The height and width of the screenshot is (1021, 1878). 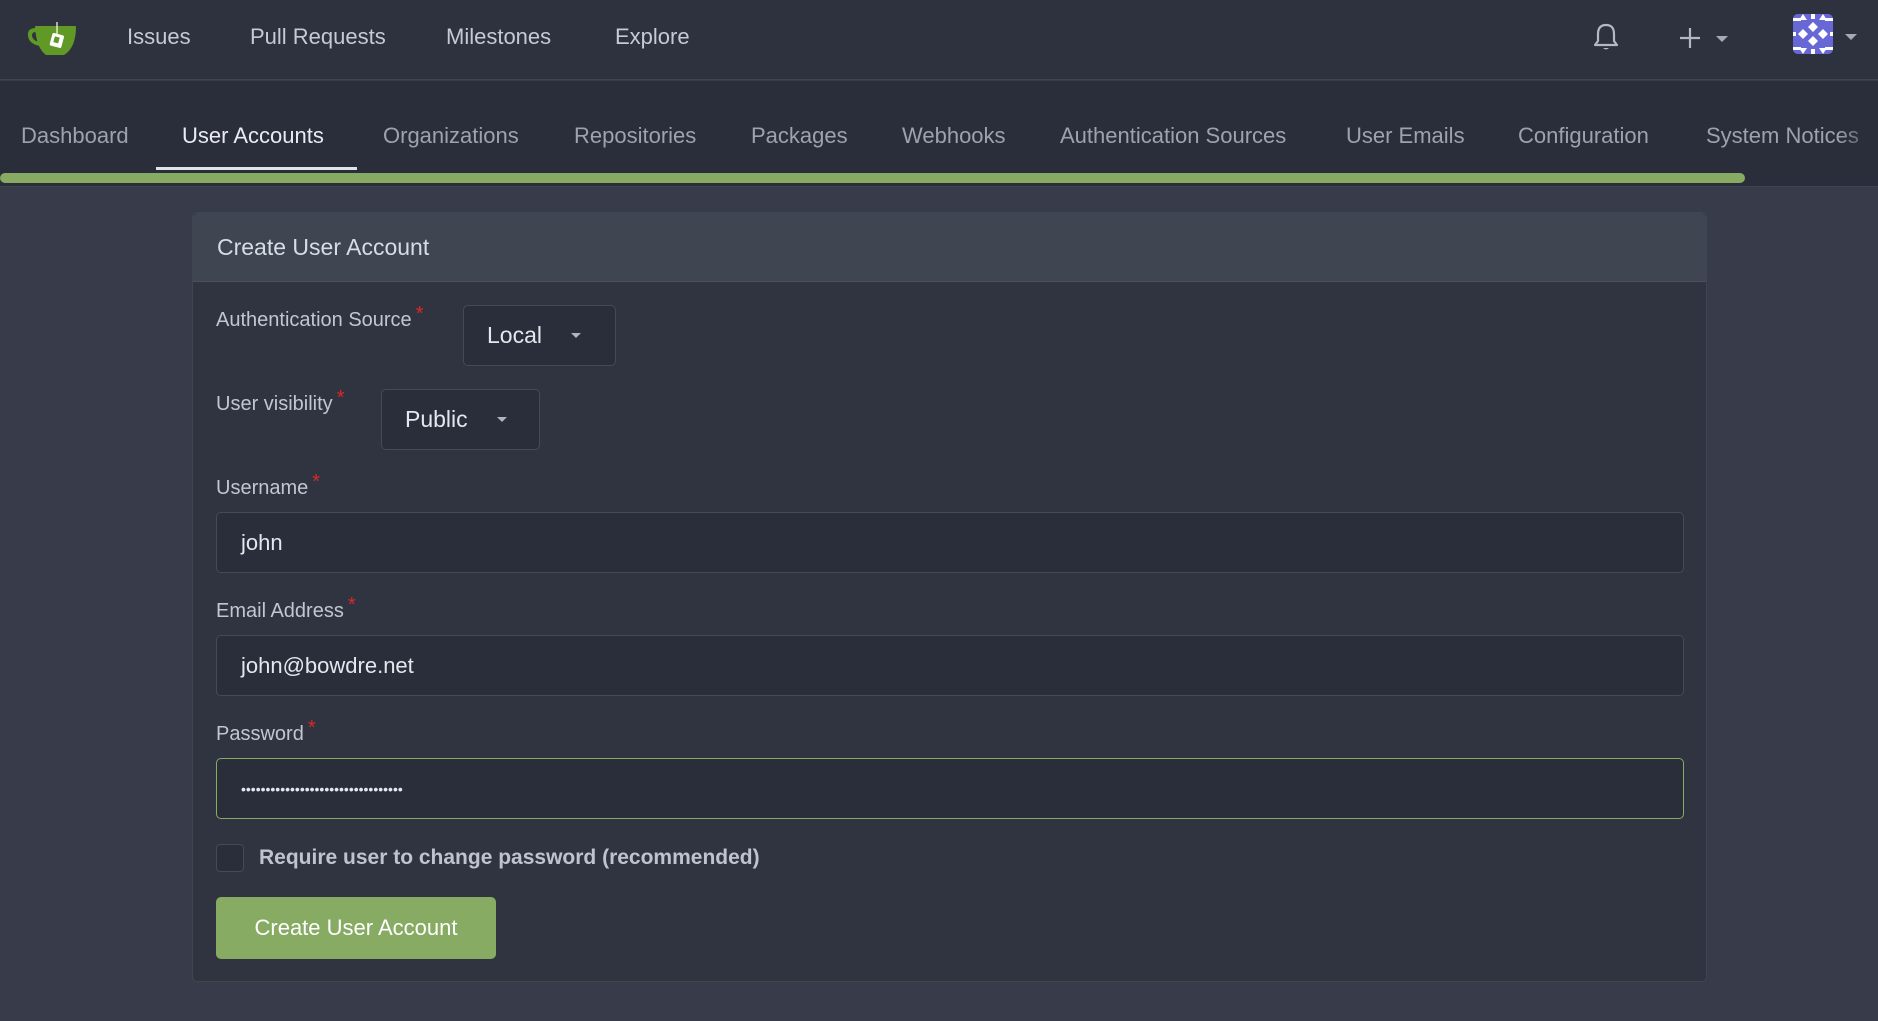 I want to click on must-change-password-checkbox, so click(x=230, y=858).